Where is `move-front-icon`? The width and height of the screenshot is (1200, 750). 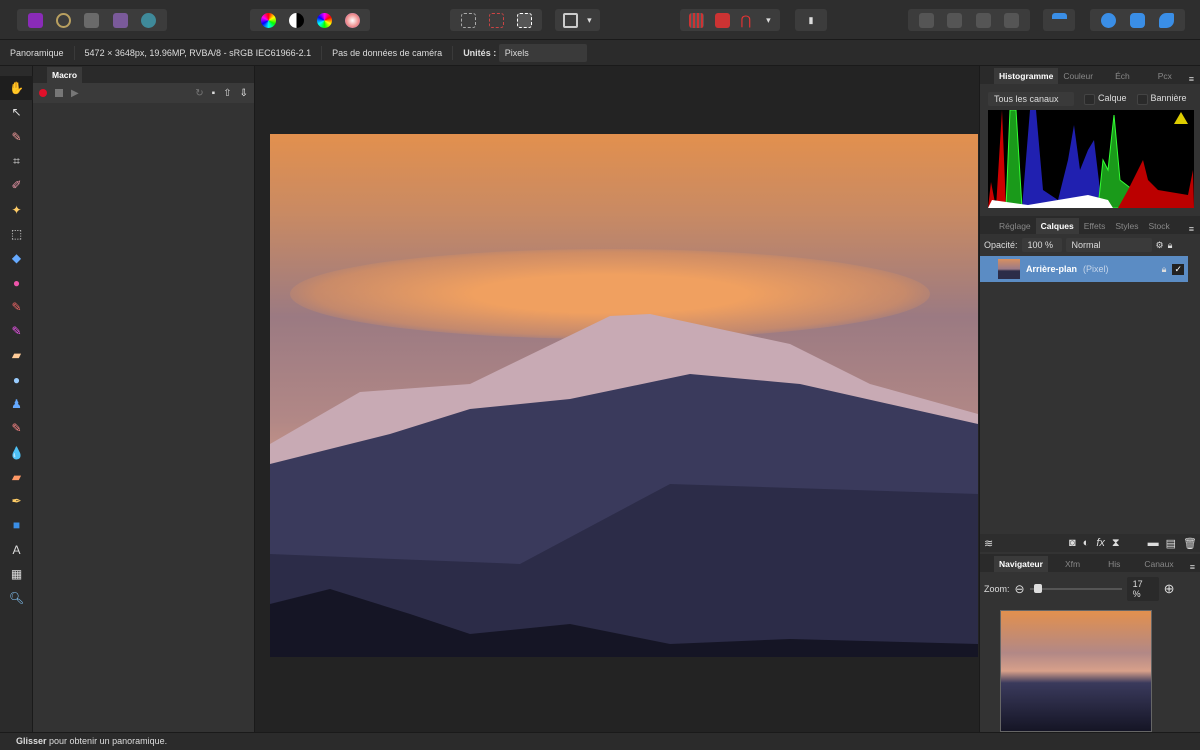
move-front-icon is located at coordinates (1012, 20).